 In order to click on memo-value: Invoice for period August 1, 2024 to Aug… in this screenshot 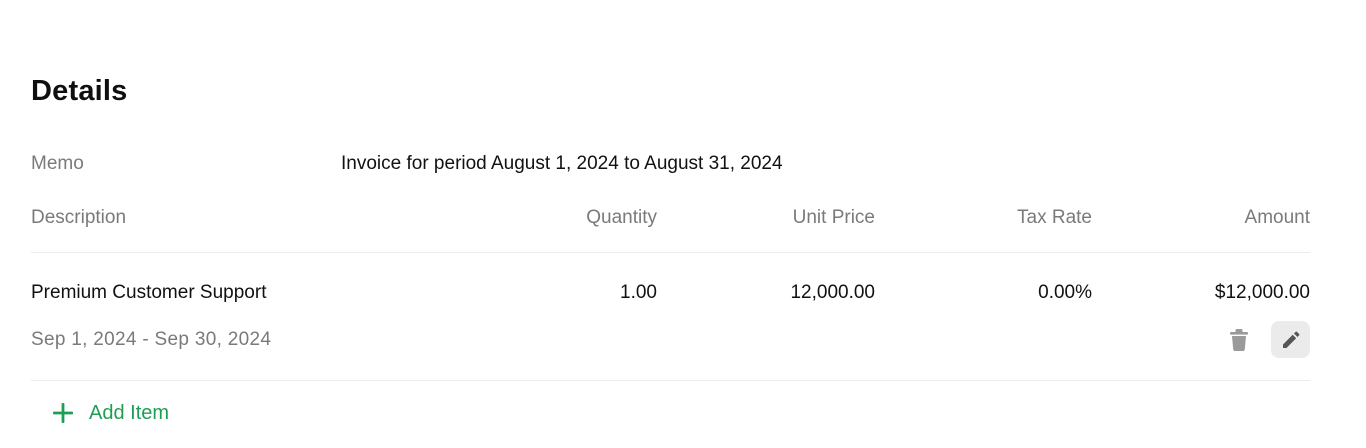, I will do `click(562, 163)`.